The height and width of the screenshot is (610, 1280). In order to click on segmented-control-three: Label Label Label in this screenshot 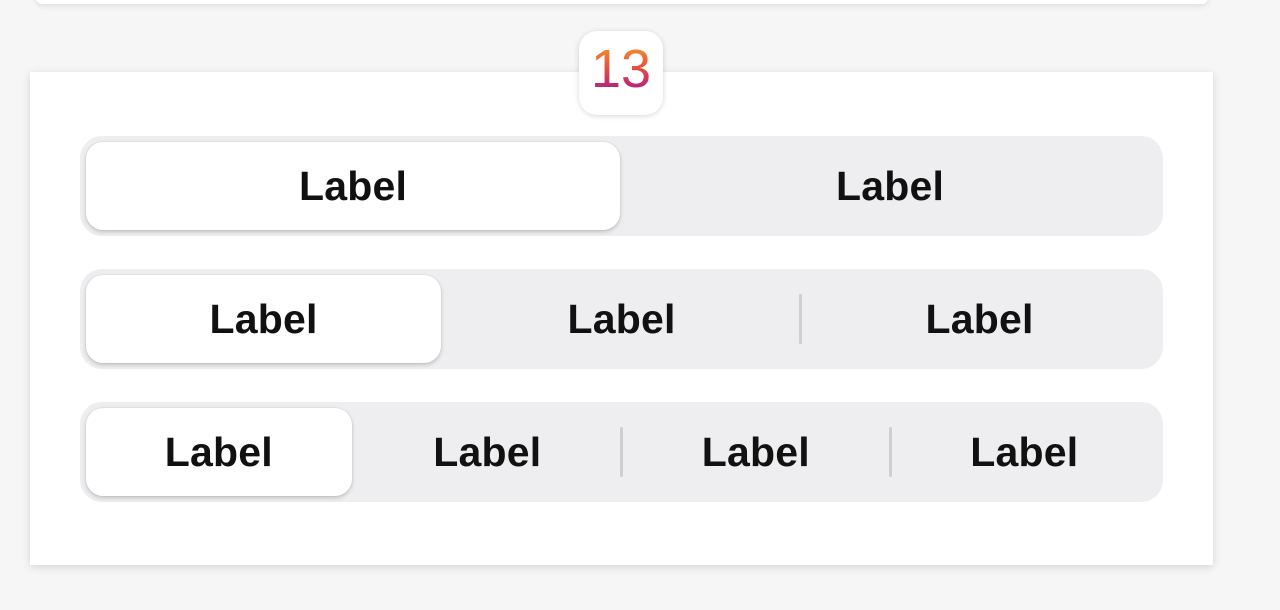, I will do `click(621, 319)`.